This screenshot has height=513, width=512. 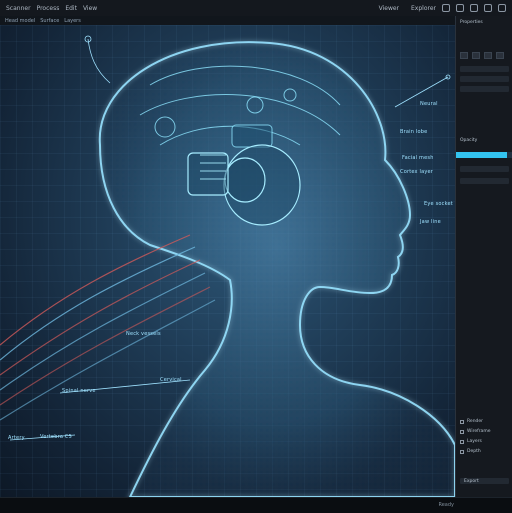 I want to click on annotation-artery: Artery, so click(x=16, y=438).